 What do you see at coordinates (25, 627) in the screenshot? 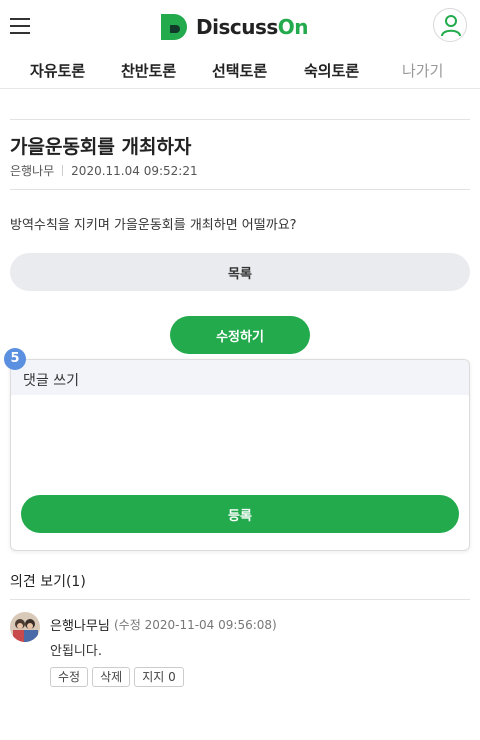
I see `avatar` at bounding box center [25, 627].